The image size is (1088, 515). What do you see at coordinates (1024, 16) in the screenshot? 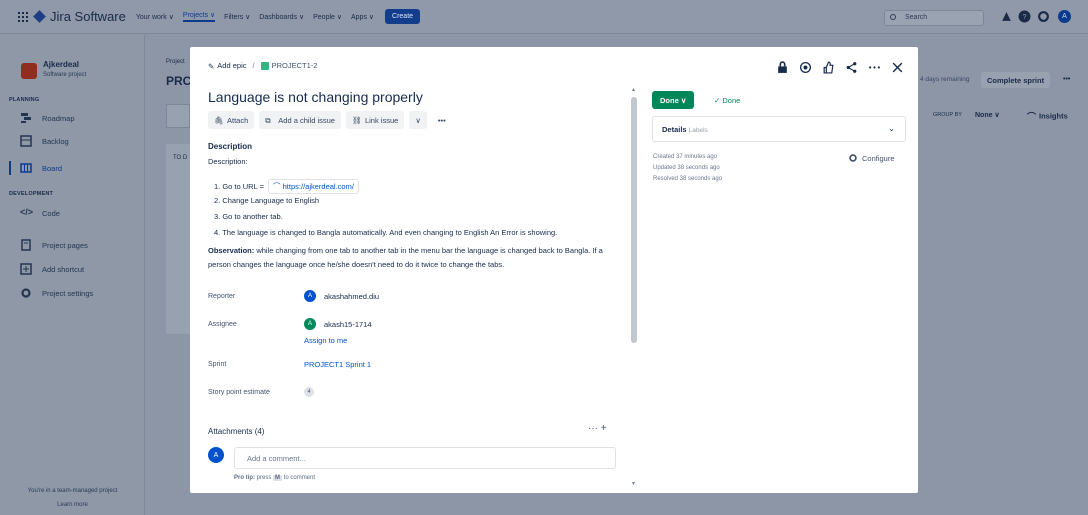
I see `help-icon: ?` at bounding box center [1024, 16].